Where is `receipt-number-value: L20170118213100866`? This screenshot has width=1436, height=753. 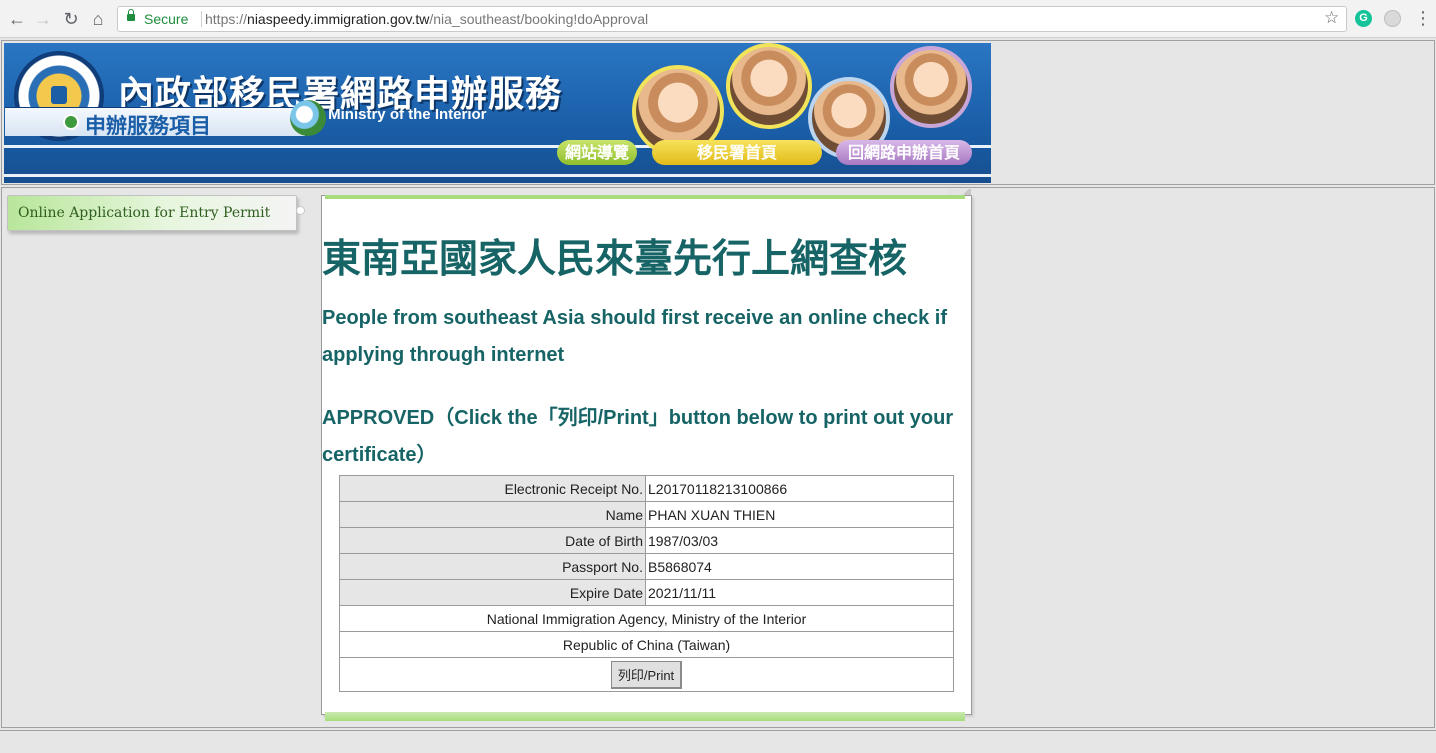 receipt-number-value: L20170118213100866 is located at coordinates (799, 488).